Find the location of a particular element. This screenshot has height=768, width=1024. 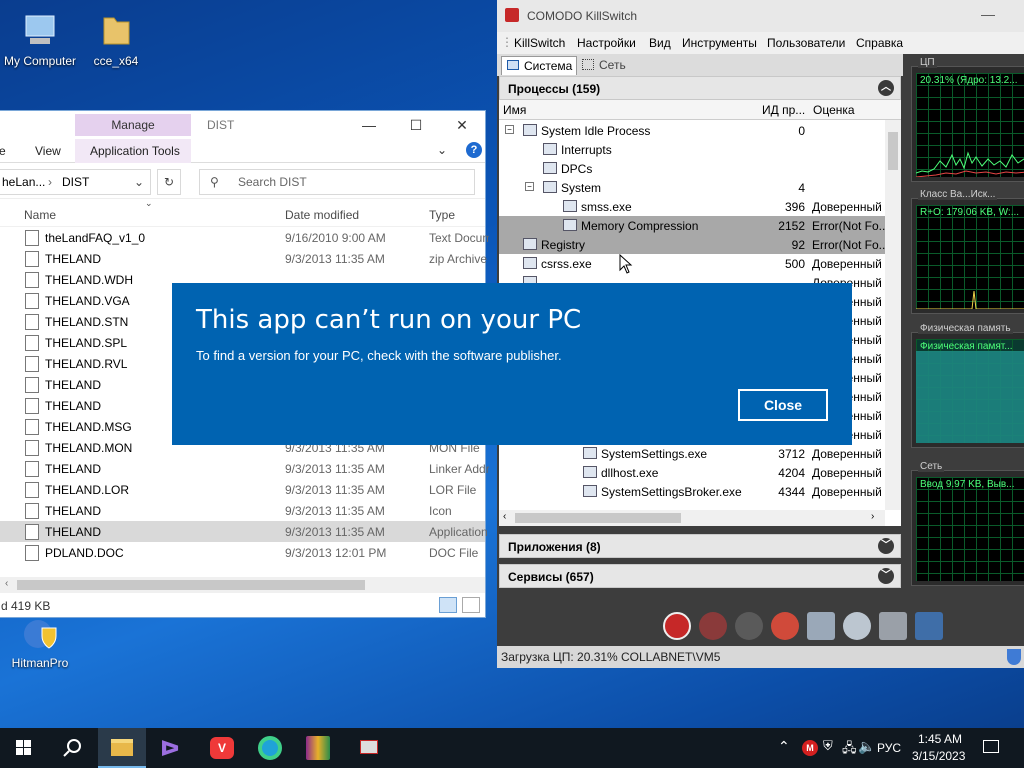

processes-section-header: Процессы (159) ︿ is located at coordinates (700, 88).